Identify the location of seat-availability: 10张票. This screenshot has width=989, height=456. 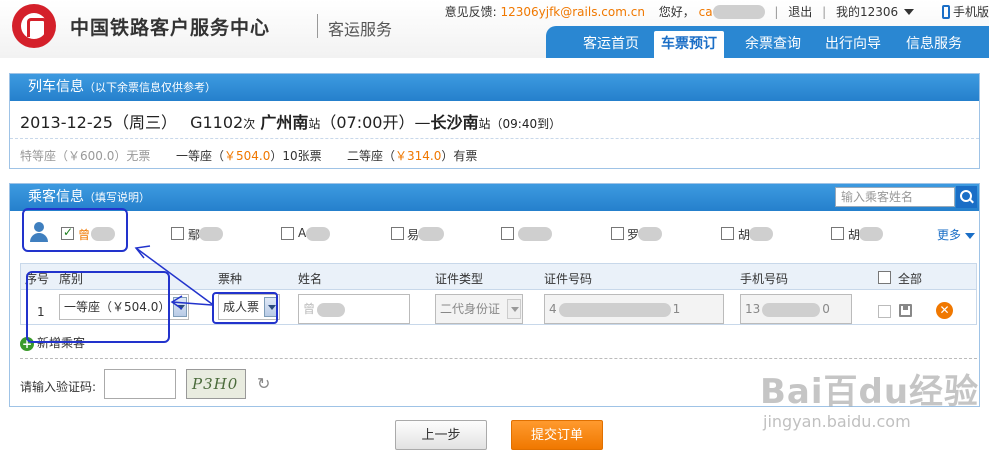
(302, 156).